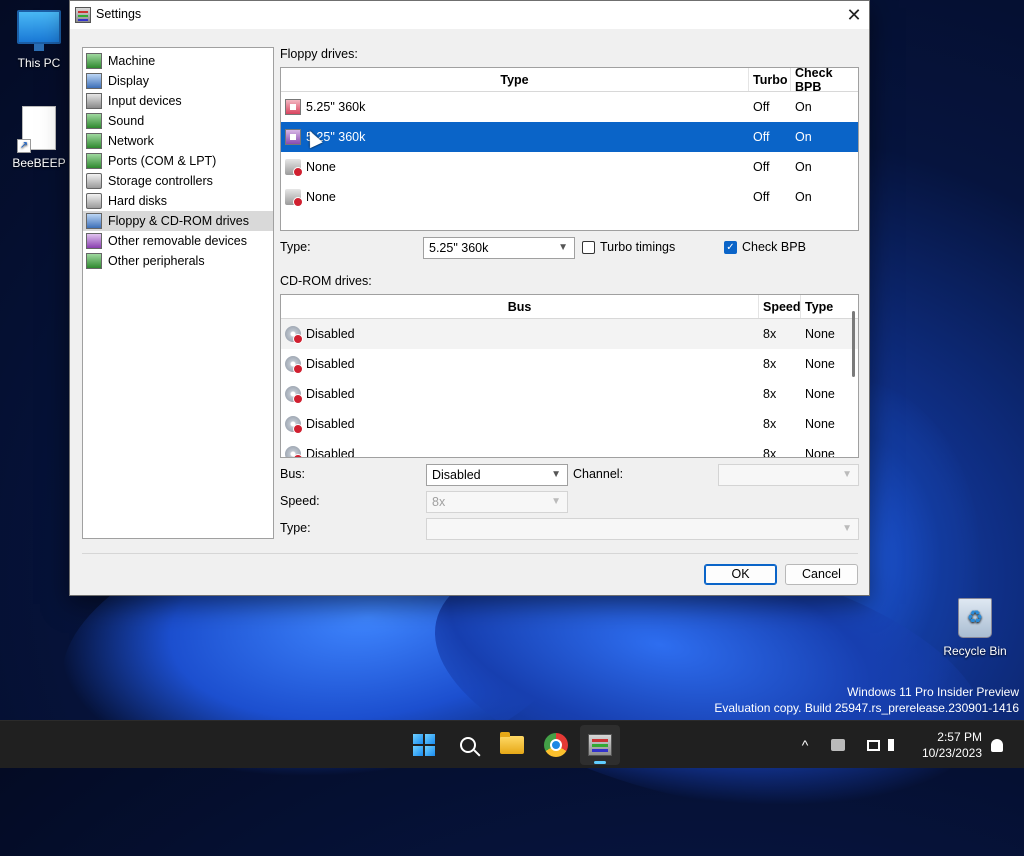 This screenshot has width=1024, height=856. I want to click on floppy-type-value: 5.25" 360k, so click(459, 248).